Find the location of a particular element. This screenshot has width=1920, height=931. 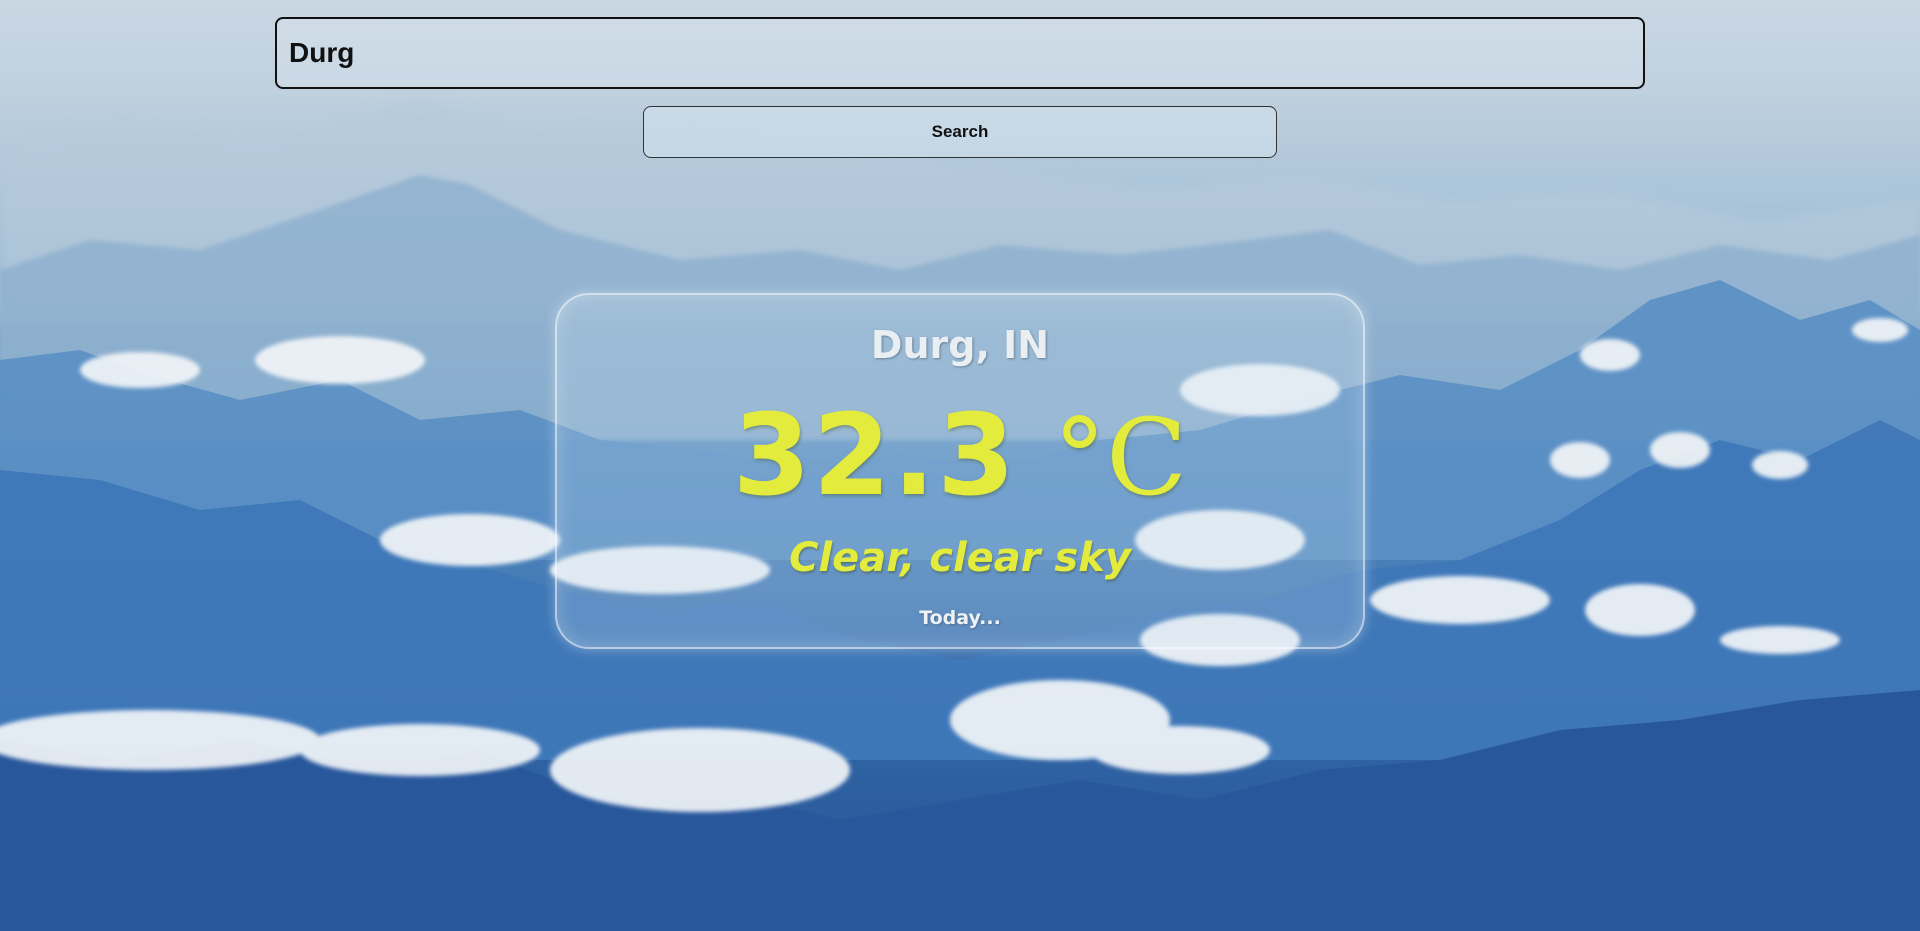

search-input is located at coordinates (960, 53).